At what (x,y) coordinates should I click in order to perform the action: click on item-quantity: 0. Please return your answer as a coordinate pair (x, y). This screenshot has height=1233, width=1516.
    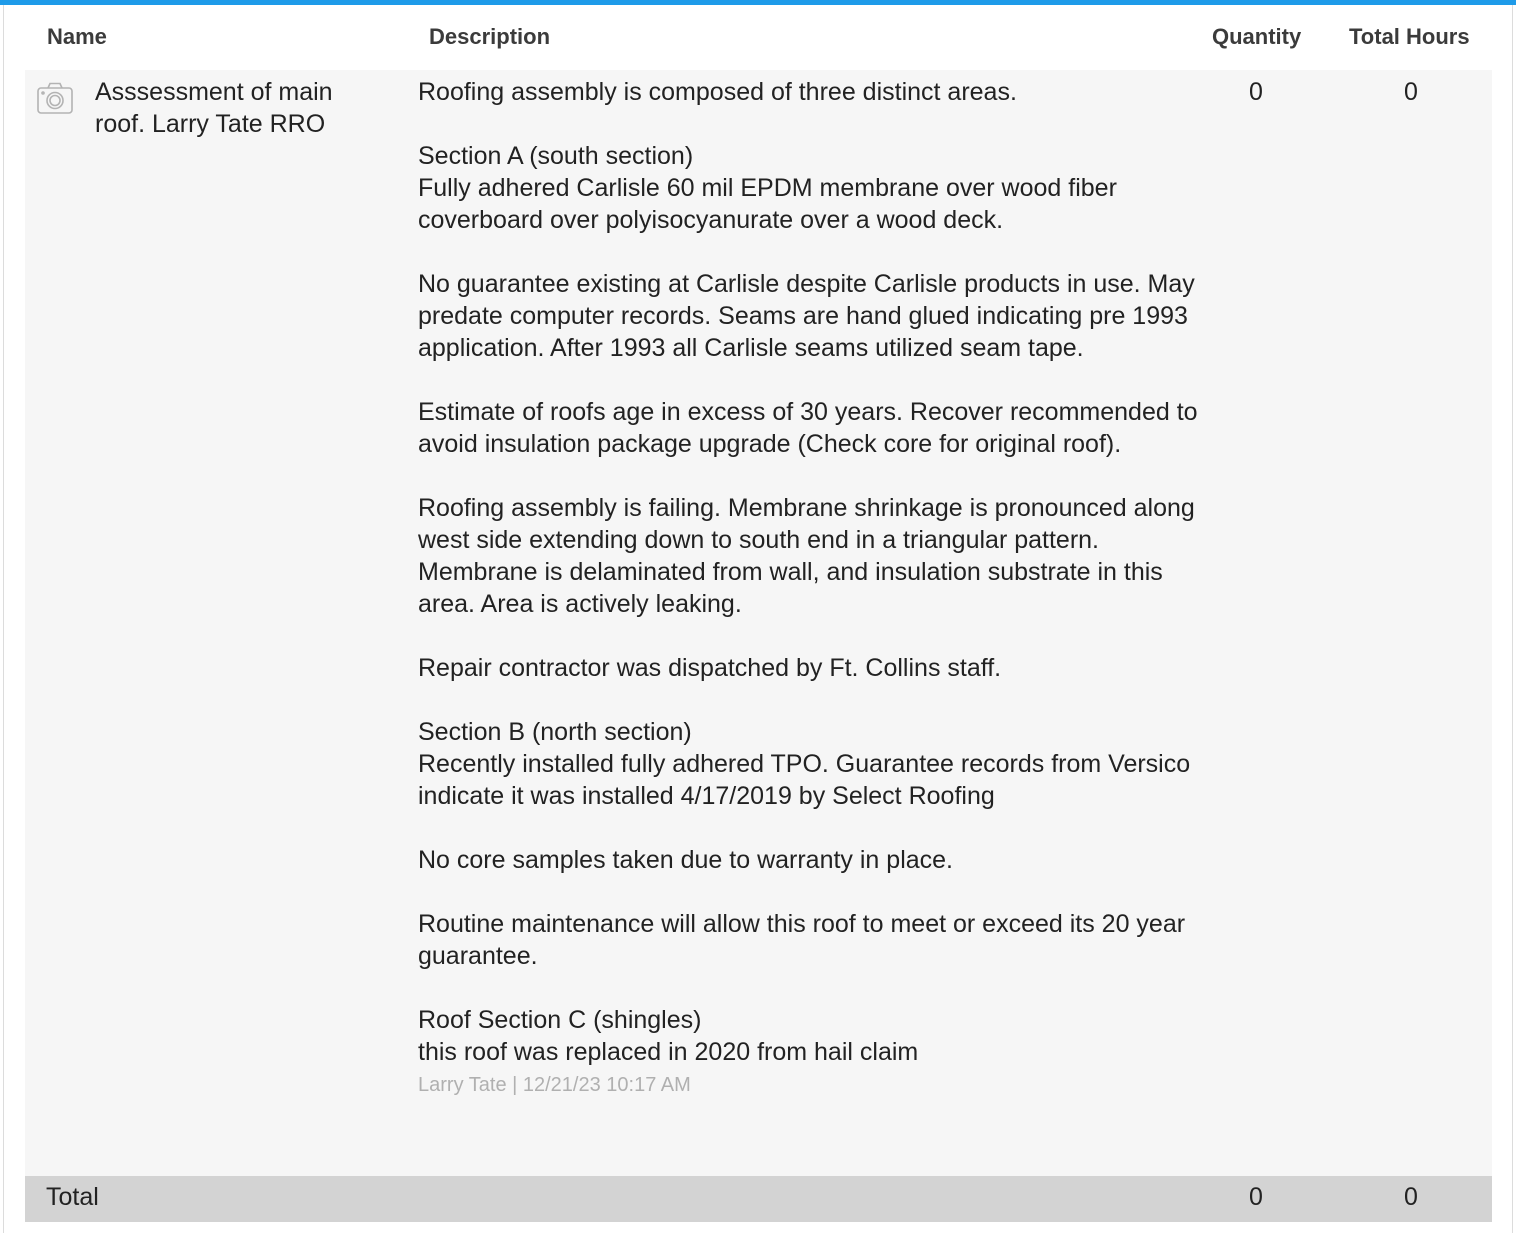
    Looking at the image, I should click on (1256, 92).